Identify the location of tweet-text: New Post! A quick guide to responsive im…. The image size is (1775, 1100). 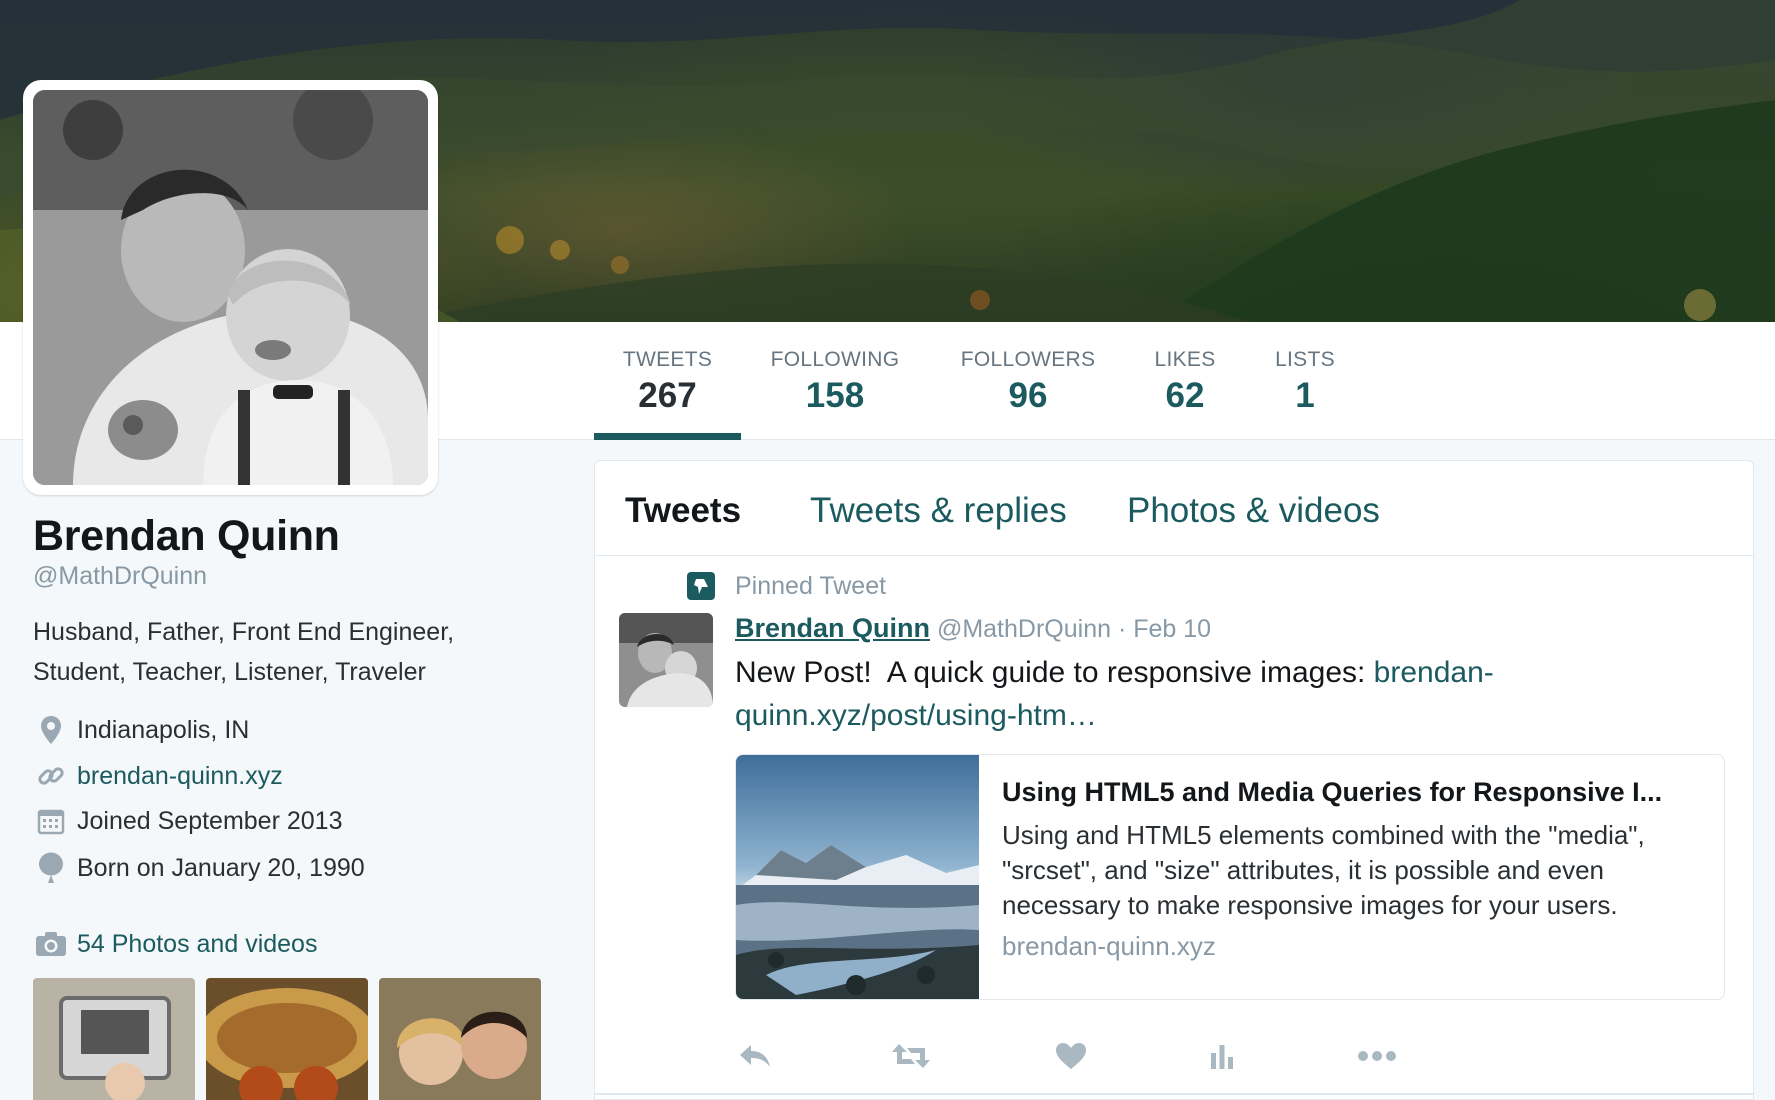
(1165, 694).